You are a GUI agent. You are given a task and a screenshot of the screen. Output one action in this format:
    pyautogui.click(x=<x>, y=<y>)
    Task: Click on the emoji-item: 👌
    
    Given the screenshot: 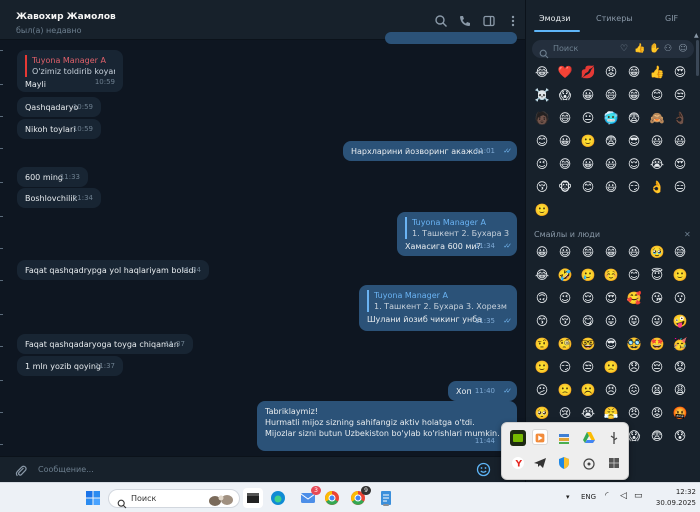 What is the action you would take?
    pyautogui.click(x=657, y=187)
    